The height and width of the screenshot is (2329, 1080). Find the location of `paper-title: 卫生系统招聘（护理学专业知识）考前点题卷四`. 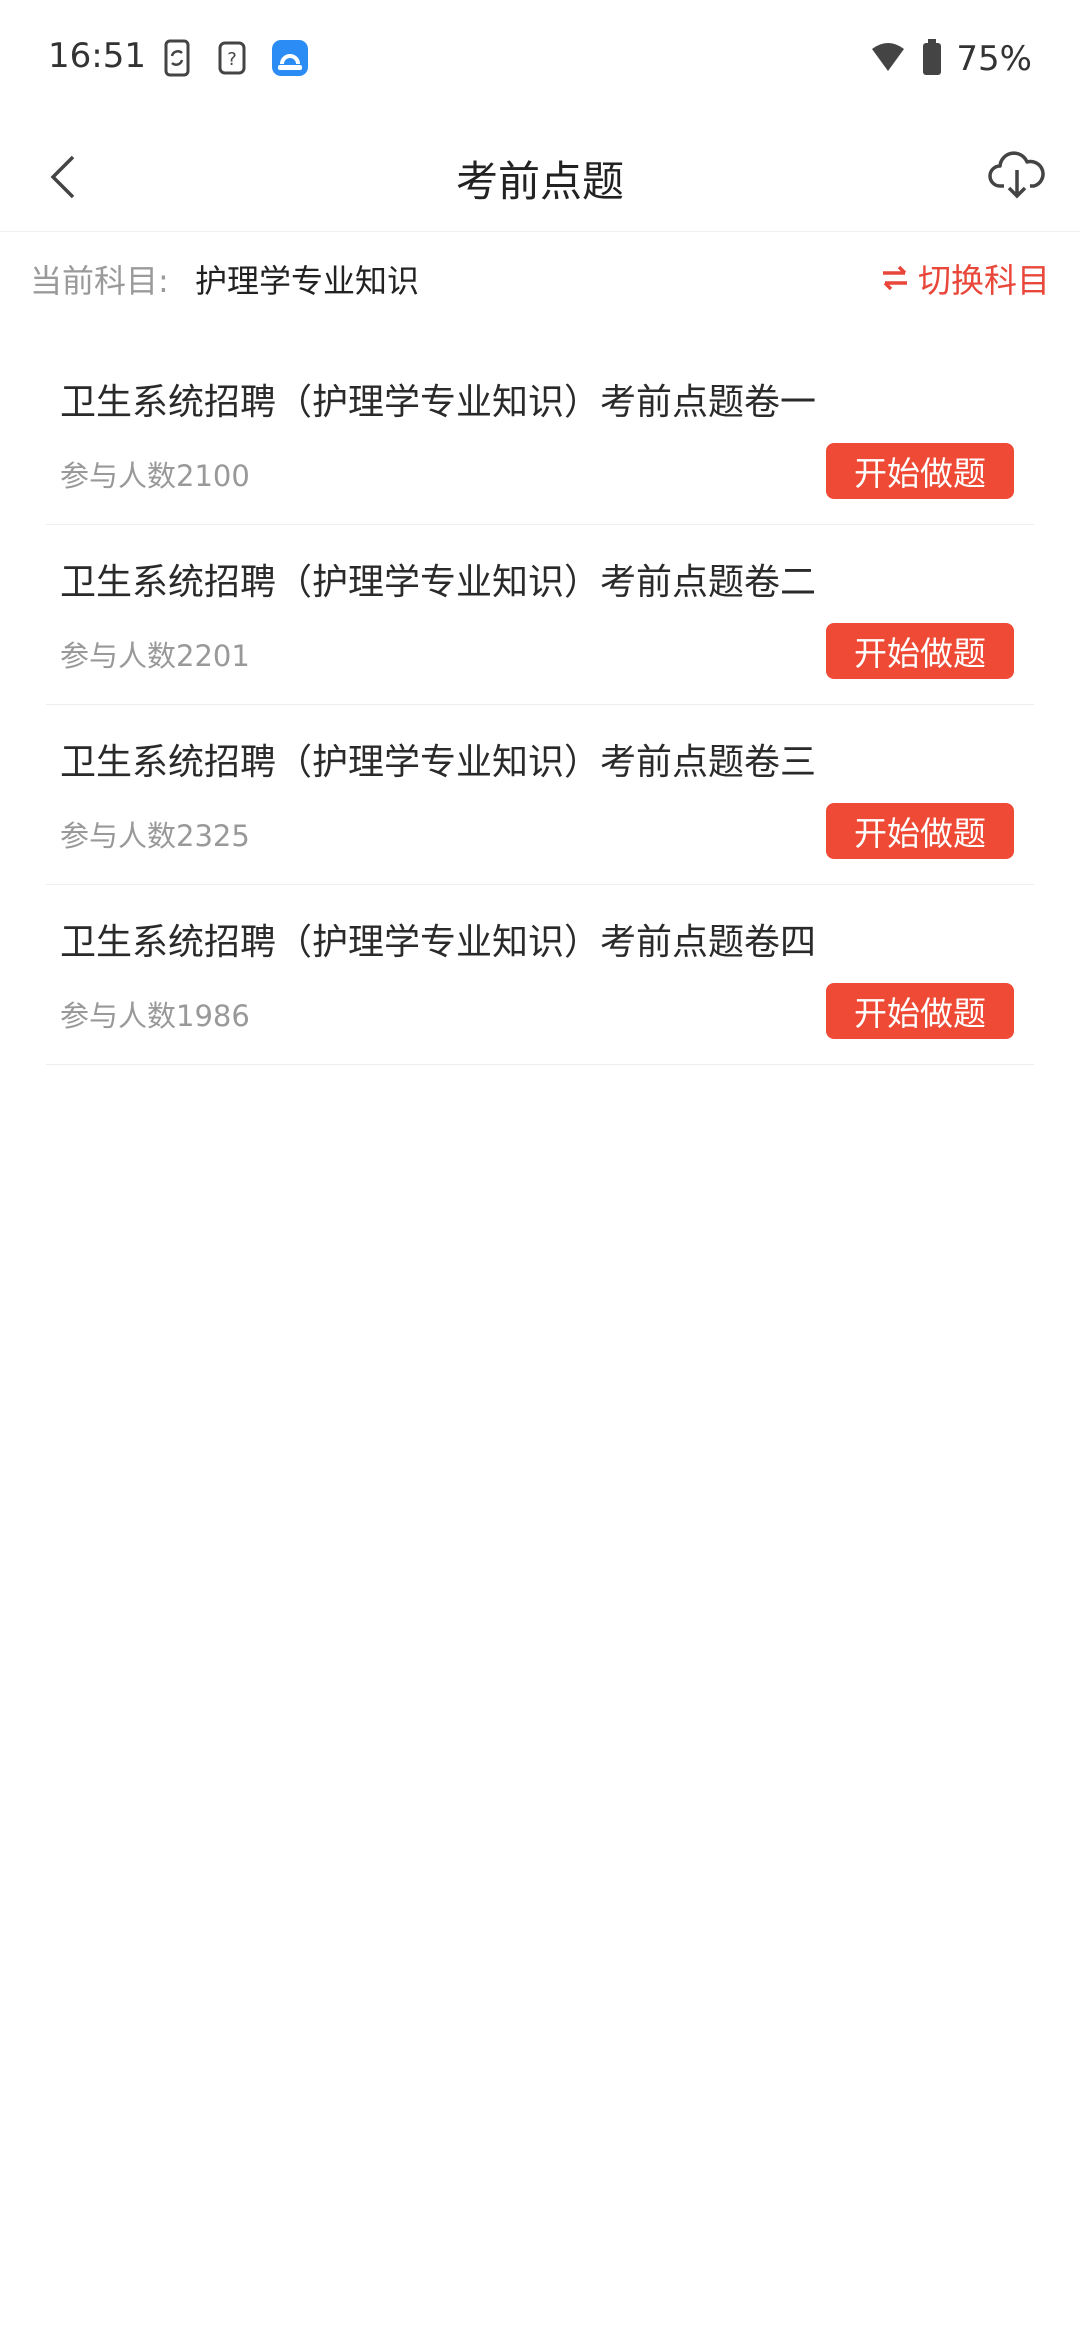

paper-title: 卫生系统招聘（护理学专业知识）考前点题卷四 is located at coordinates (438, 942).